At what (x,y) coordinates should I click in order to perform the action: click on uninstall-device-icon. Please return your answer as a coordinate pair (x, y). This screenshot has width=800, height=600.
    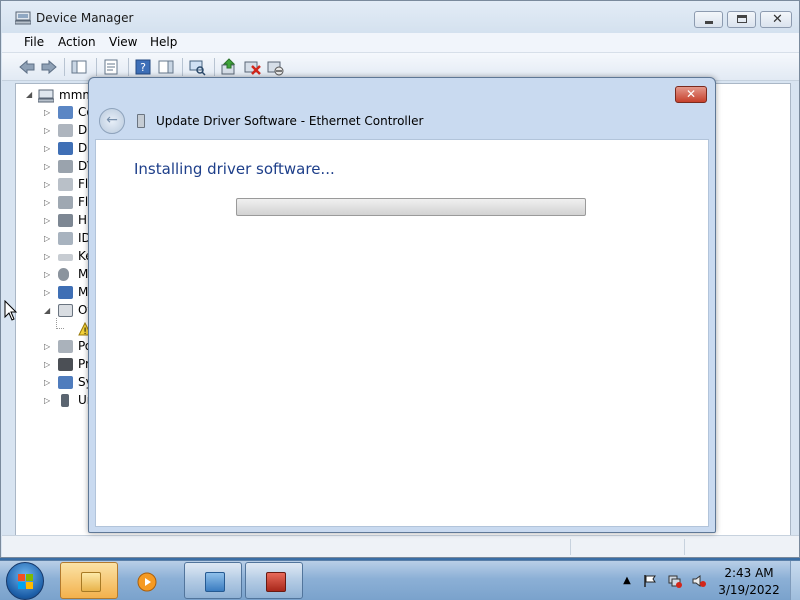
    Looking at the image, I should click on (252, 67).